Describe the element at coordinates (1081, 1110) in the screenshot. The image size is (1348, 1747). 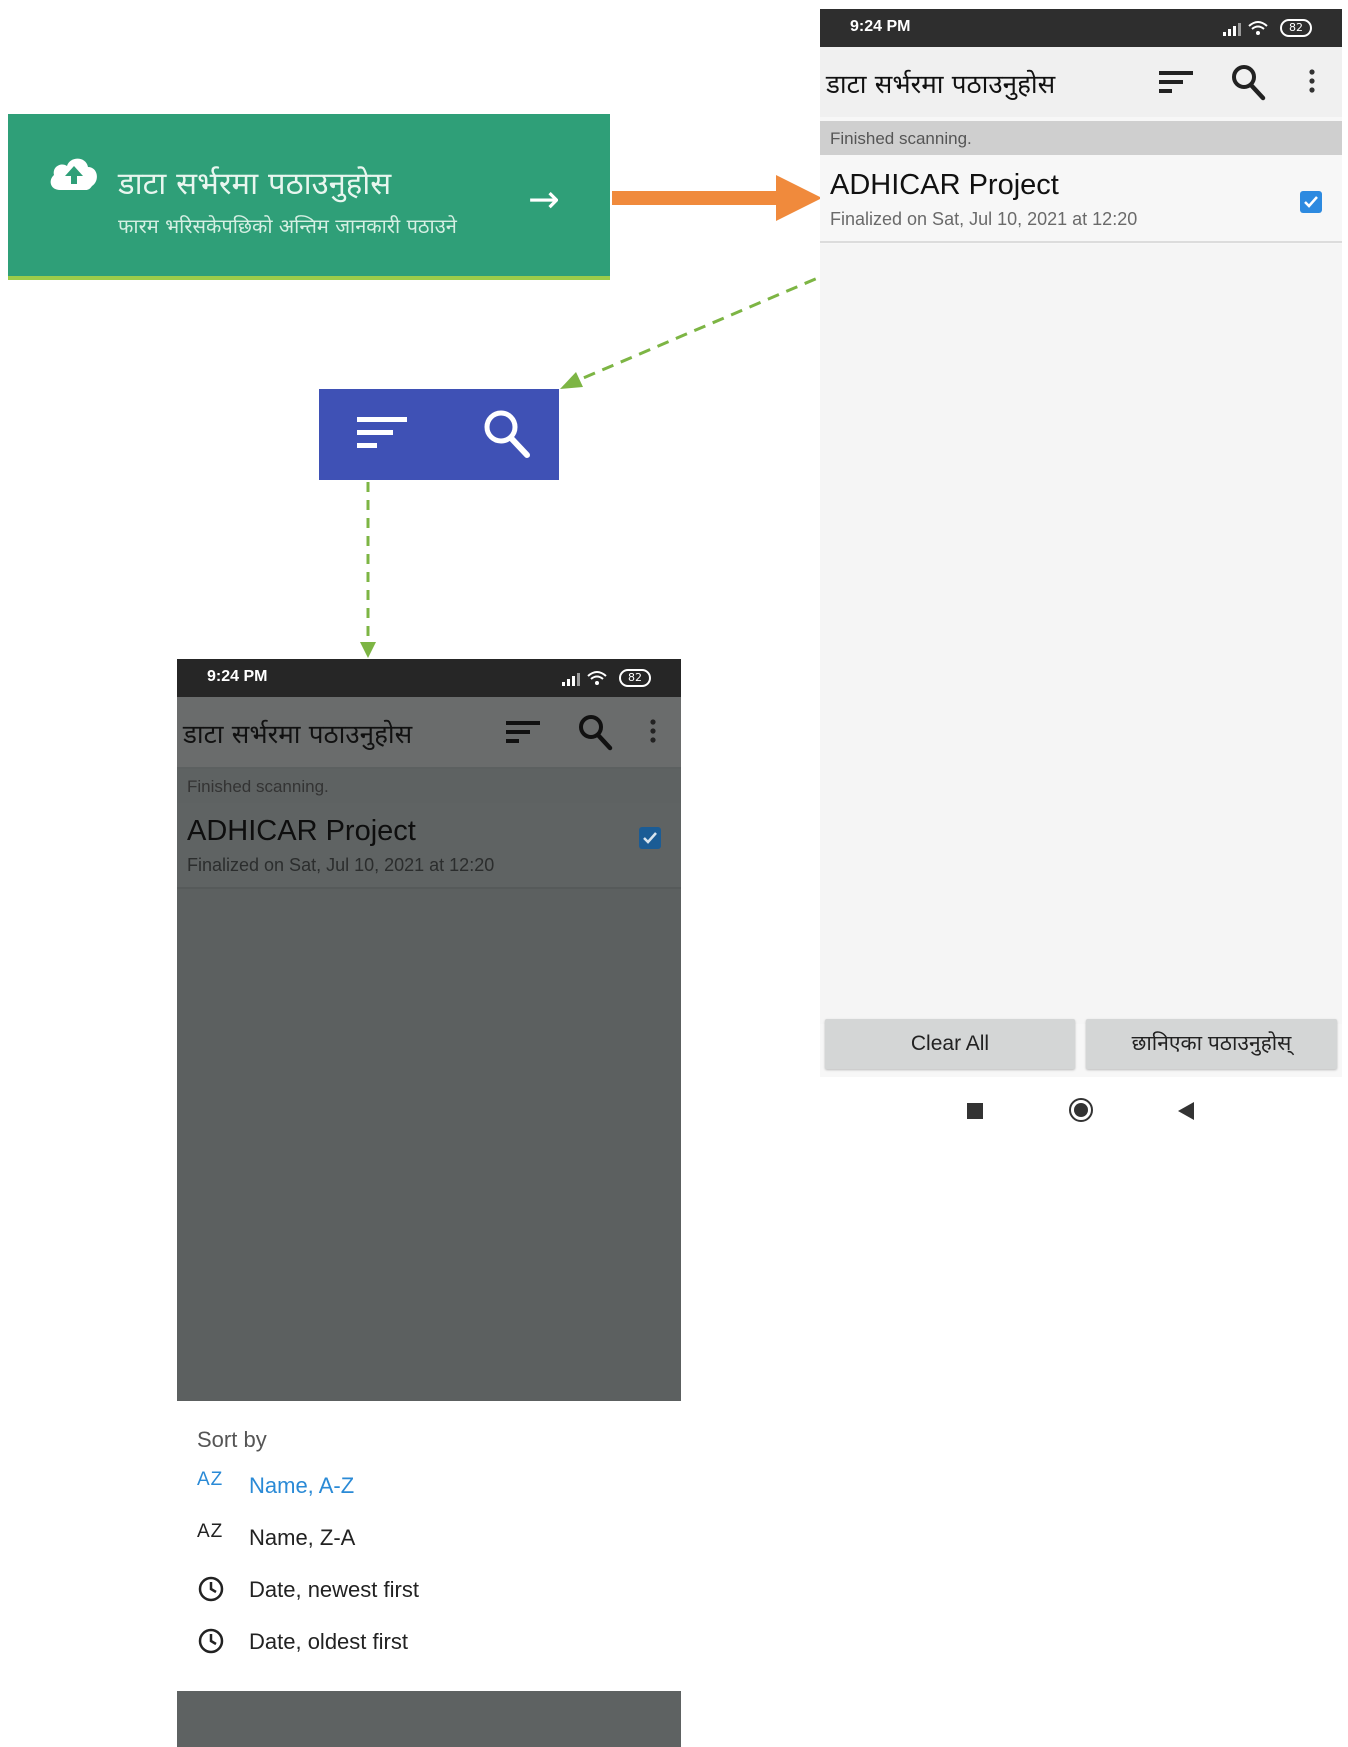
I see `home-icon` at that location.